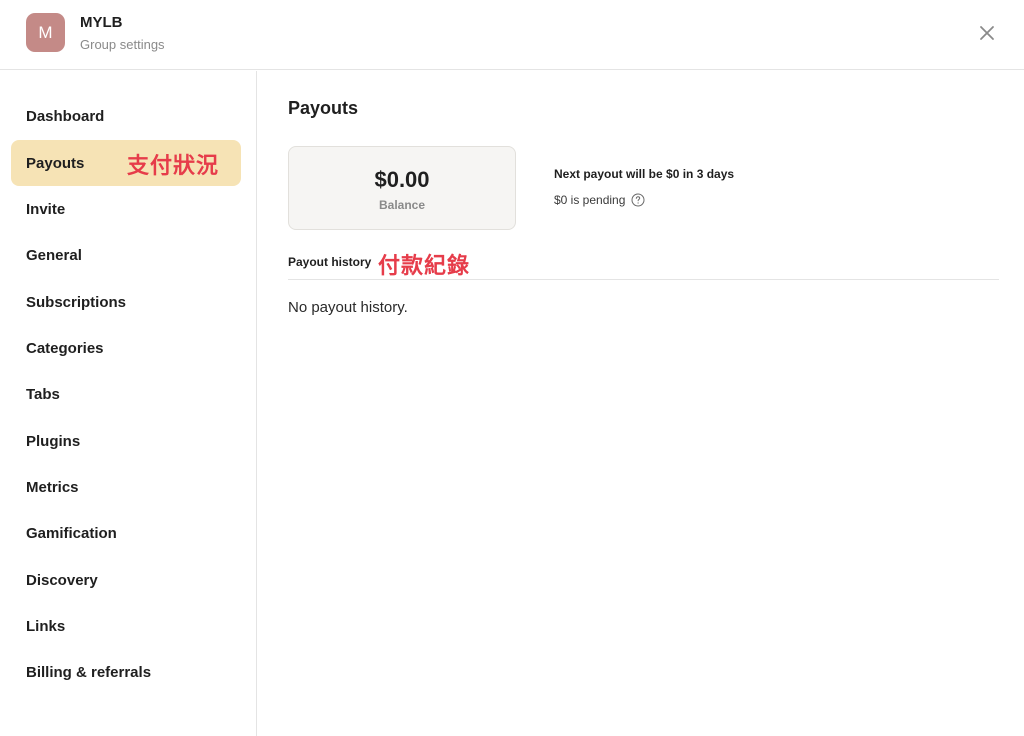 The width and height of the screenshot is (1024, 736). I want to click on sidebar-item-links: Links, so click(126, 626).